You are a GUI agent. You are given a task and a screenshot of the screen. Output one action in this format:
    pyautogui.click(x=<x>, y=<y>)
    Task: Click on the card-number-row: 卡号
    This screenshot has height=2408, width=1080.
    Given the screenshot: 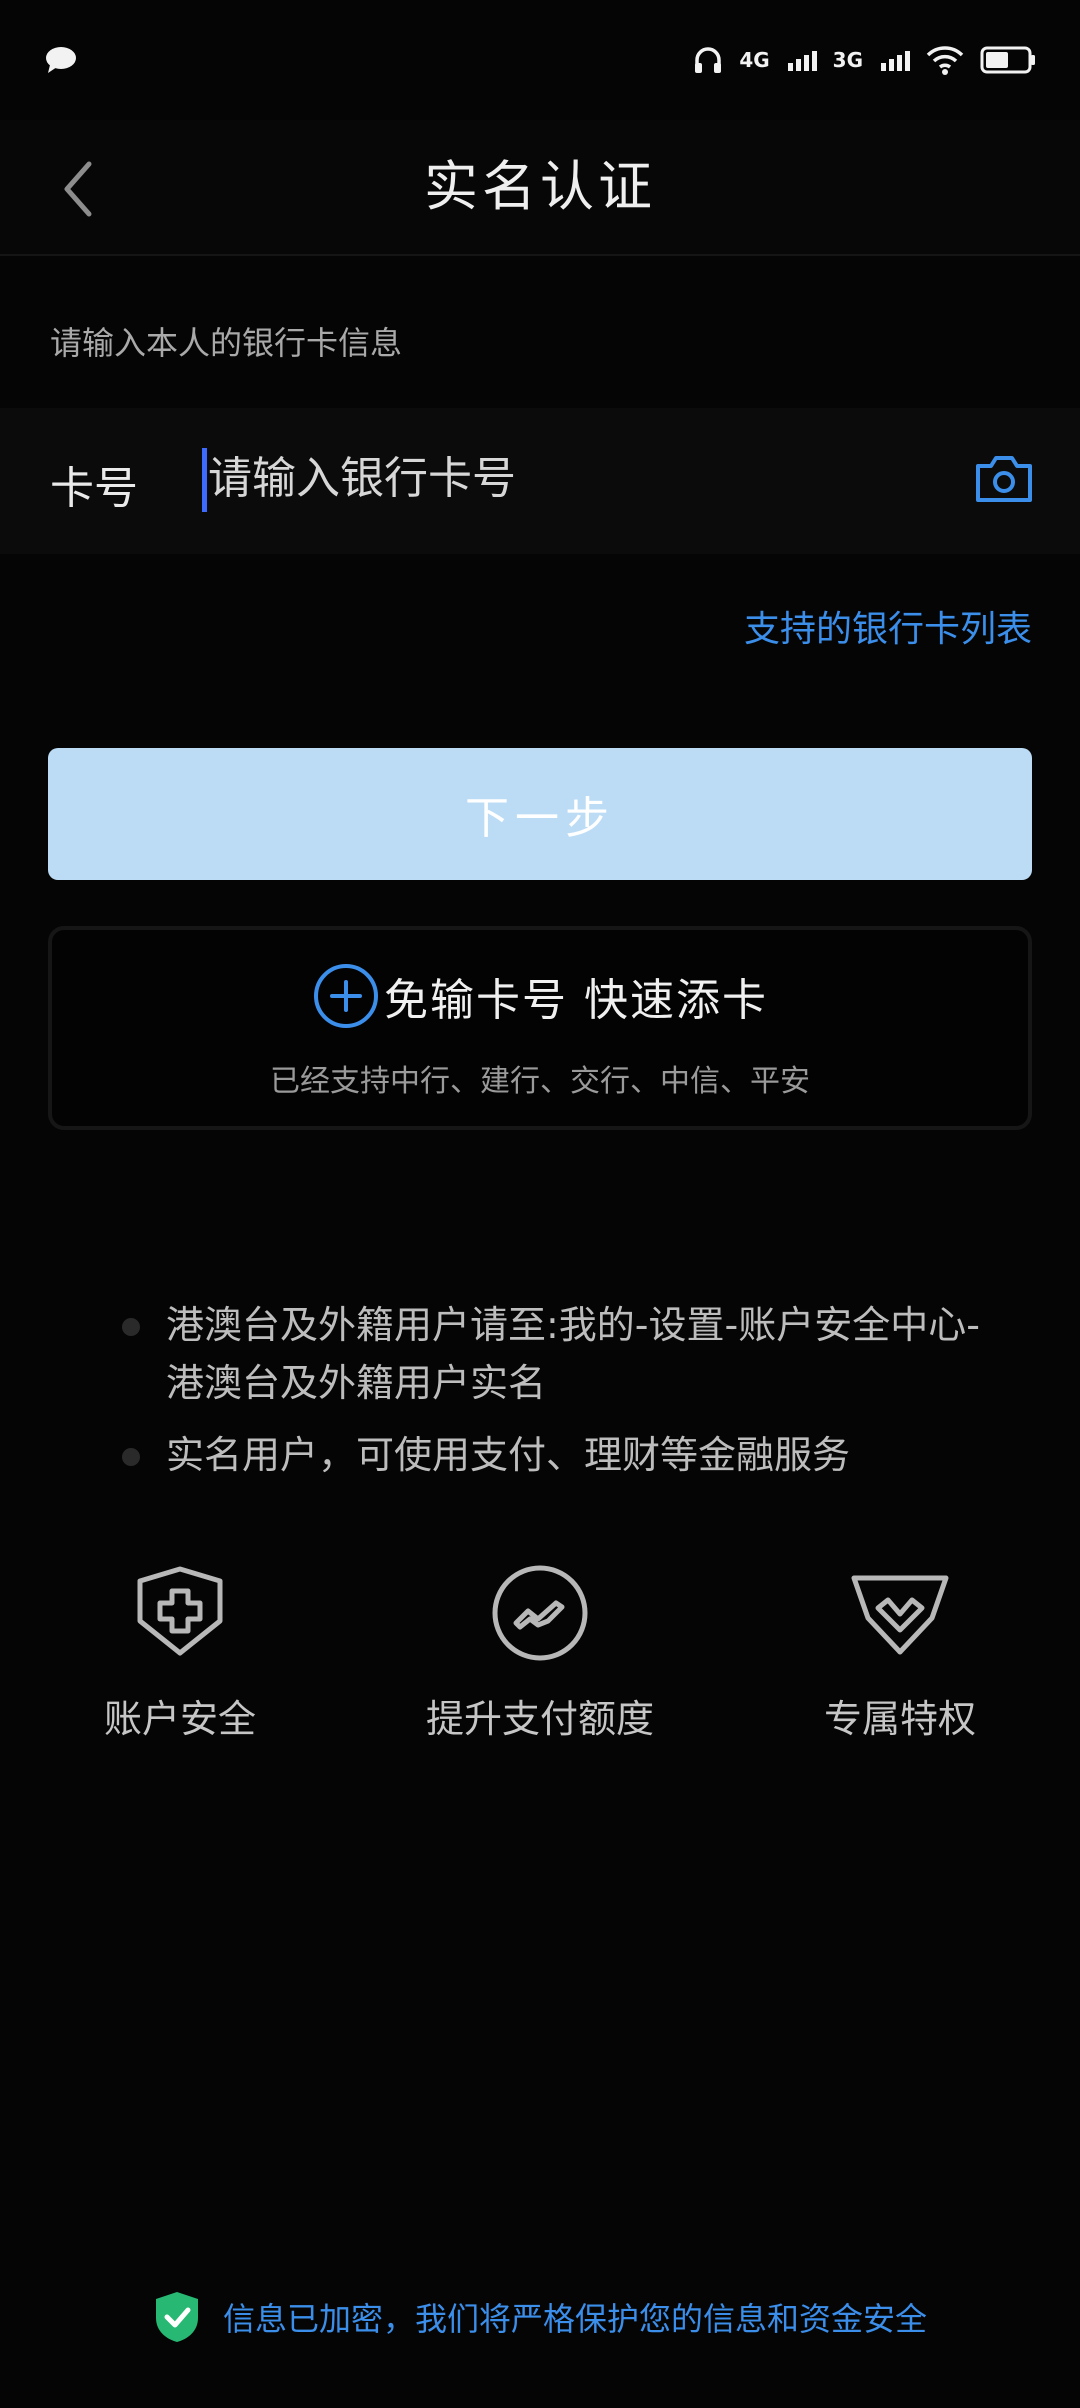 What is the action you would take?
    pyautogui.click(x=540, y=481)
    